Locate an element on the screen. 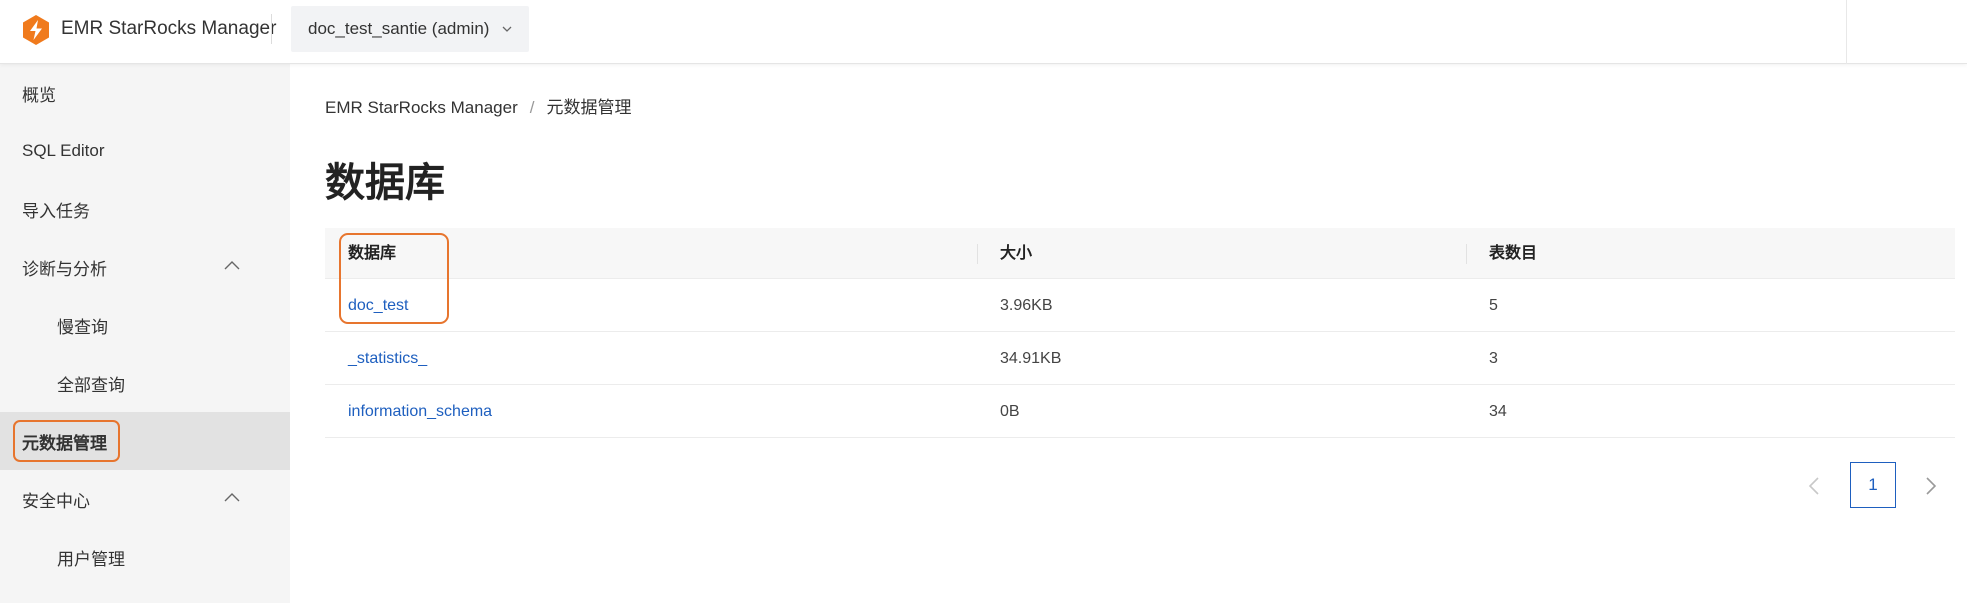 The width and height of the screenshot is (1967, 603). breadcrumb: EMR StarRocks Manager / 元数据管理 is located at coordinates (478, 105).